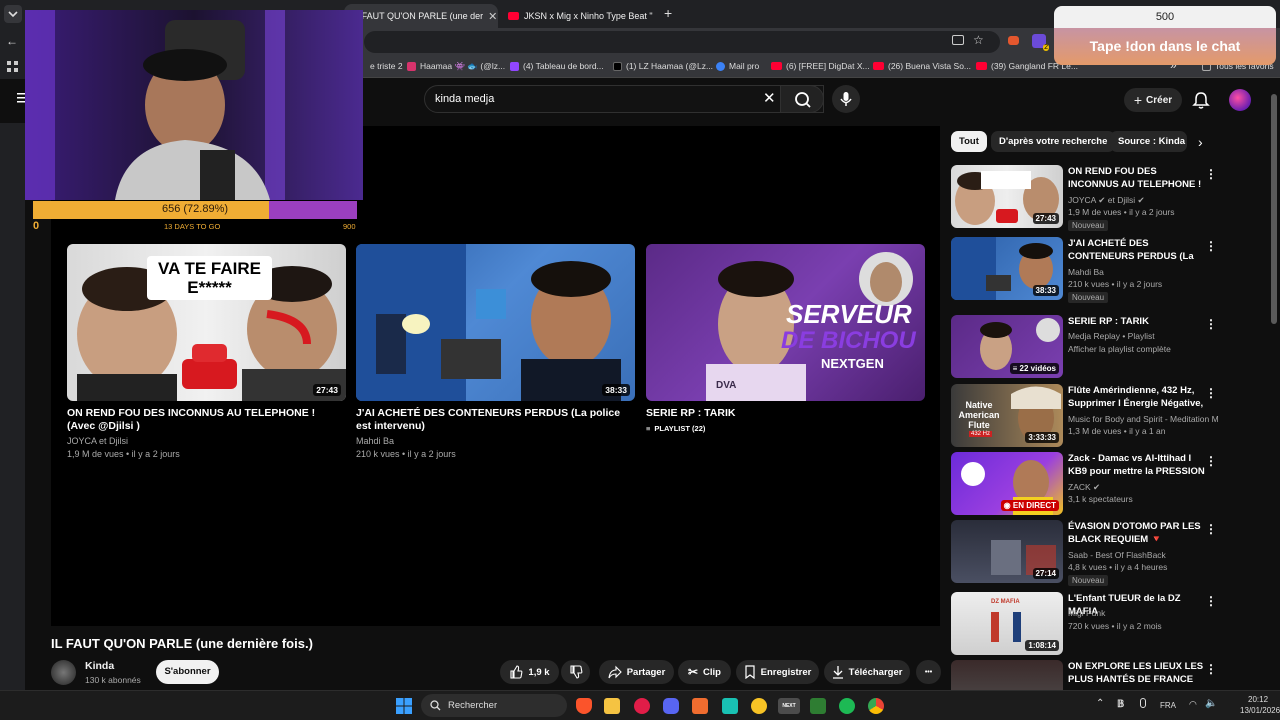 The width and height of the screenshot is (1280, 720). Describe the element at coordinates (1007, 196) in the screenshot. I see `video-thumbnail: 27:43` at that location.